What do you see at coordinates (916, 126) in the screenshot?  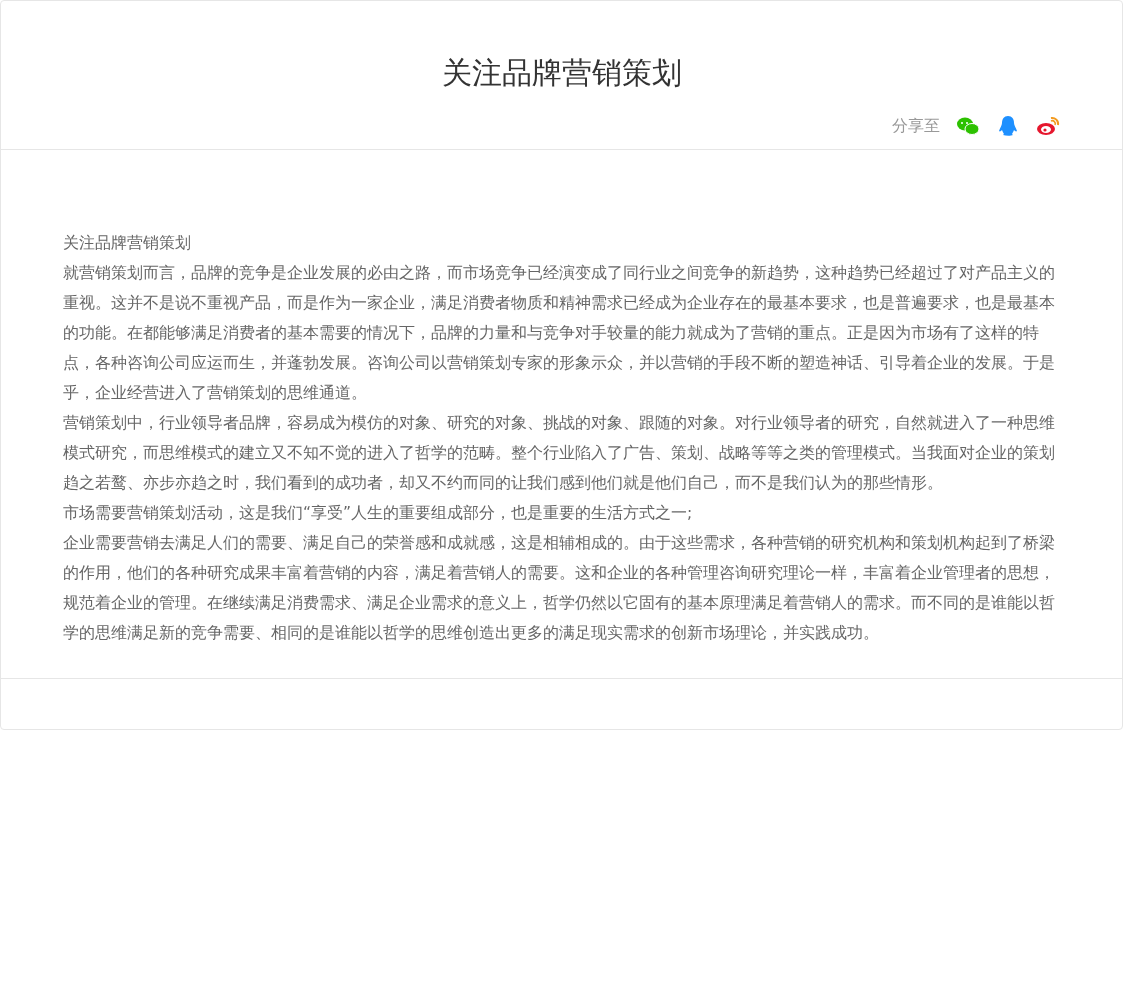 I see `share-label: 分享至` at bounding box center [916, 126].